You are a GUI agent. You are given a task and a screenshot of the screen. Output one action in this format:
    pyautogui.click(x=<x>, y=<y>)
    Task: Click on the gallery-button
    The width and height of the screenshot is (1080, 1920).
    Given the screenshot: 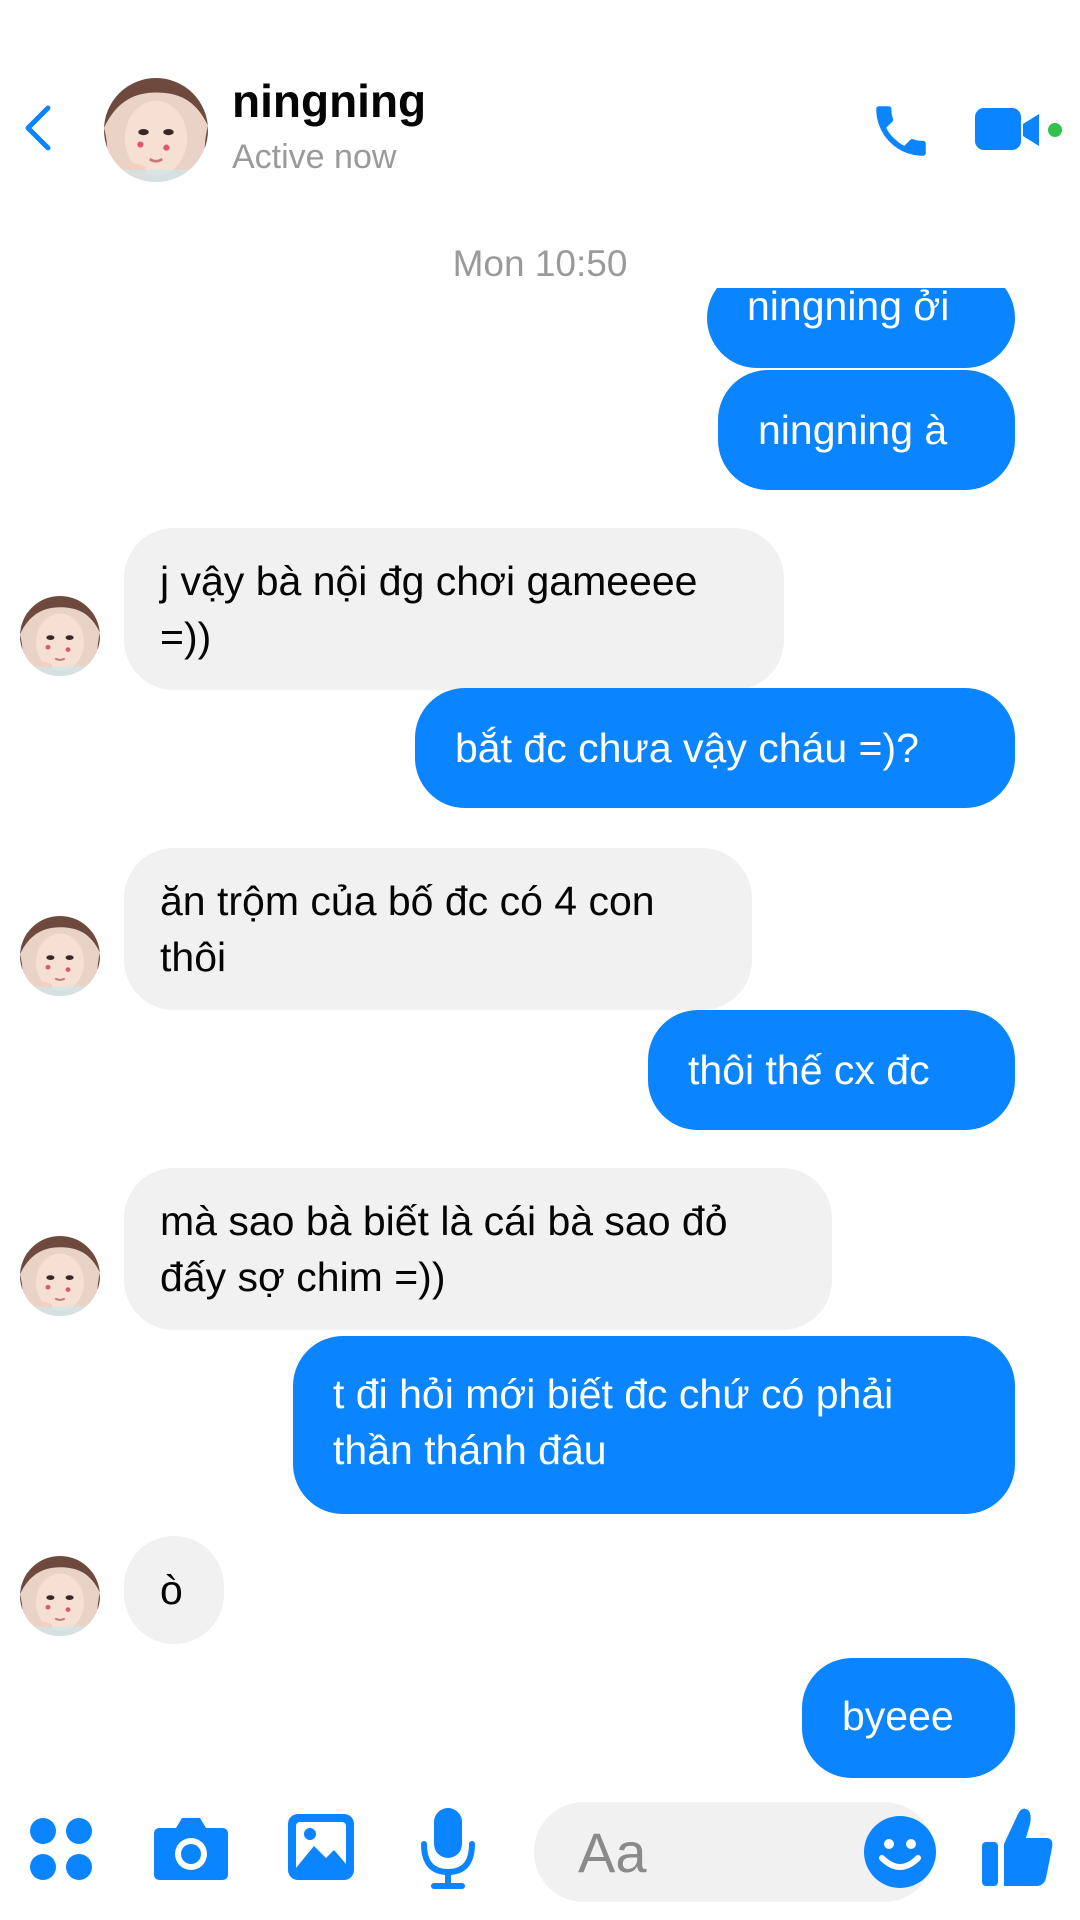 What is the action you would take?
    pyautogui.click(x=321, y=1847)
    